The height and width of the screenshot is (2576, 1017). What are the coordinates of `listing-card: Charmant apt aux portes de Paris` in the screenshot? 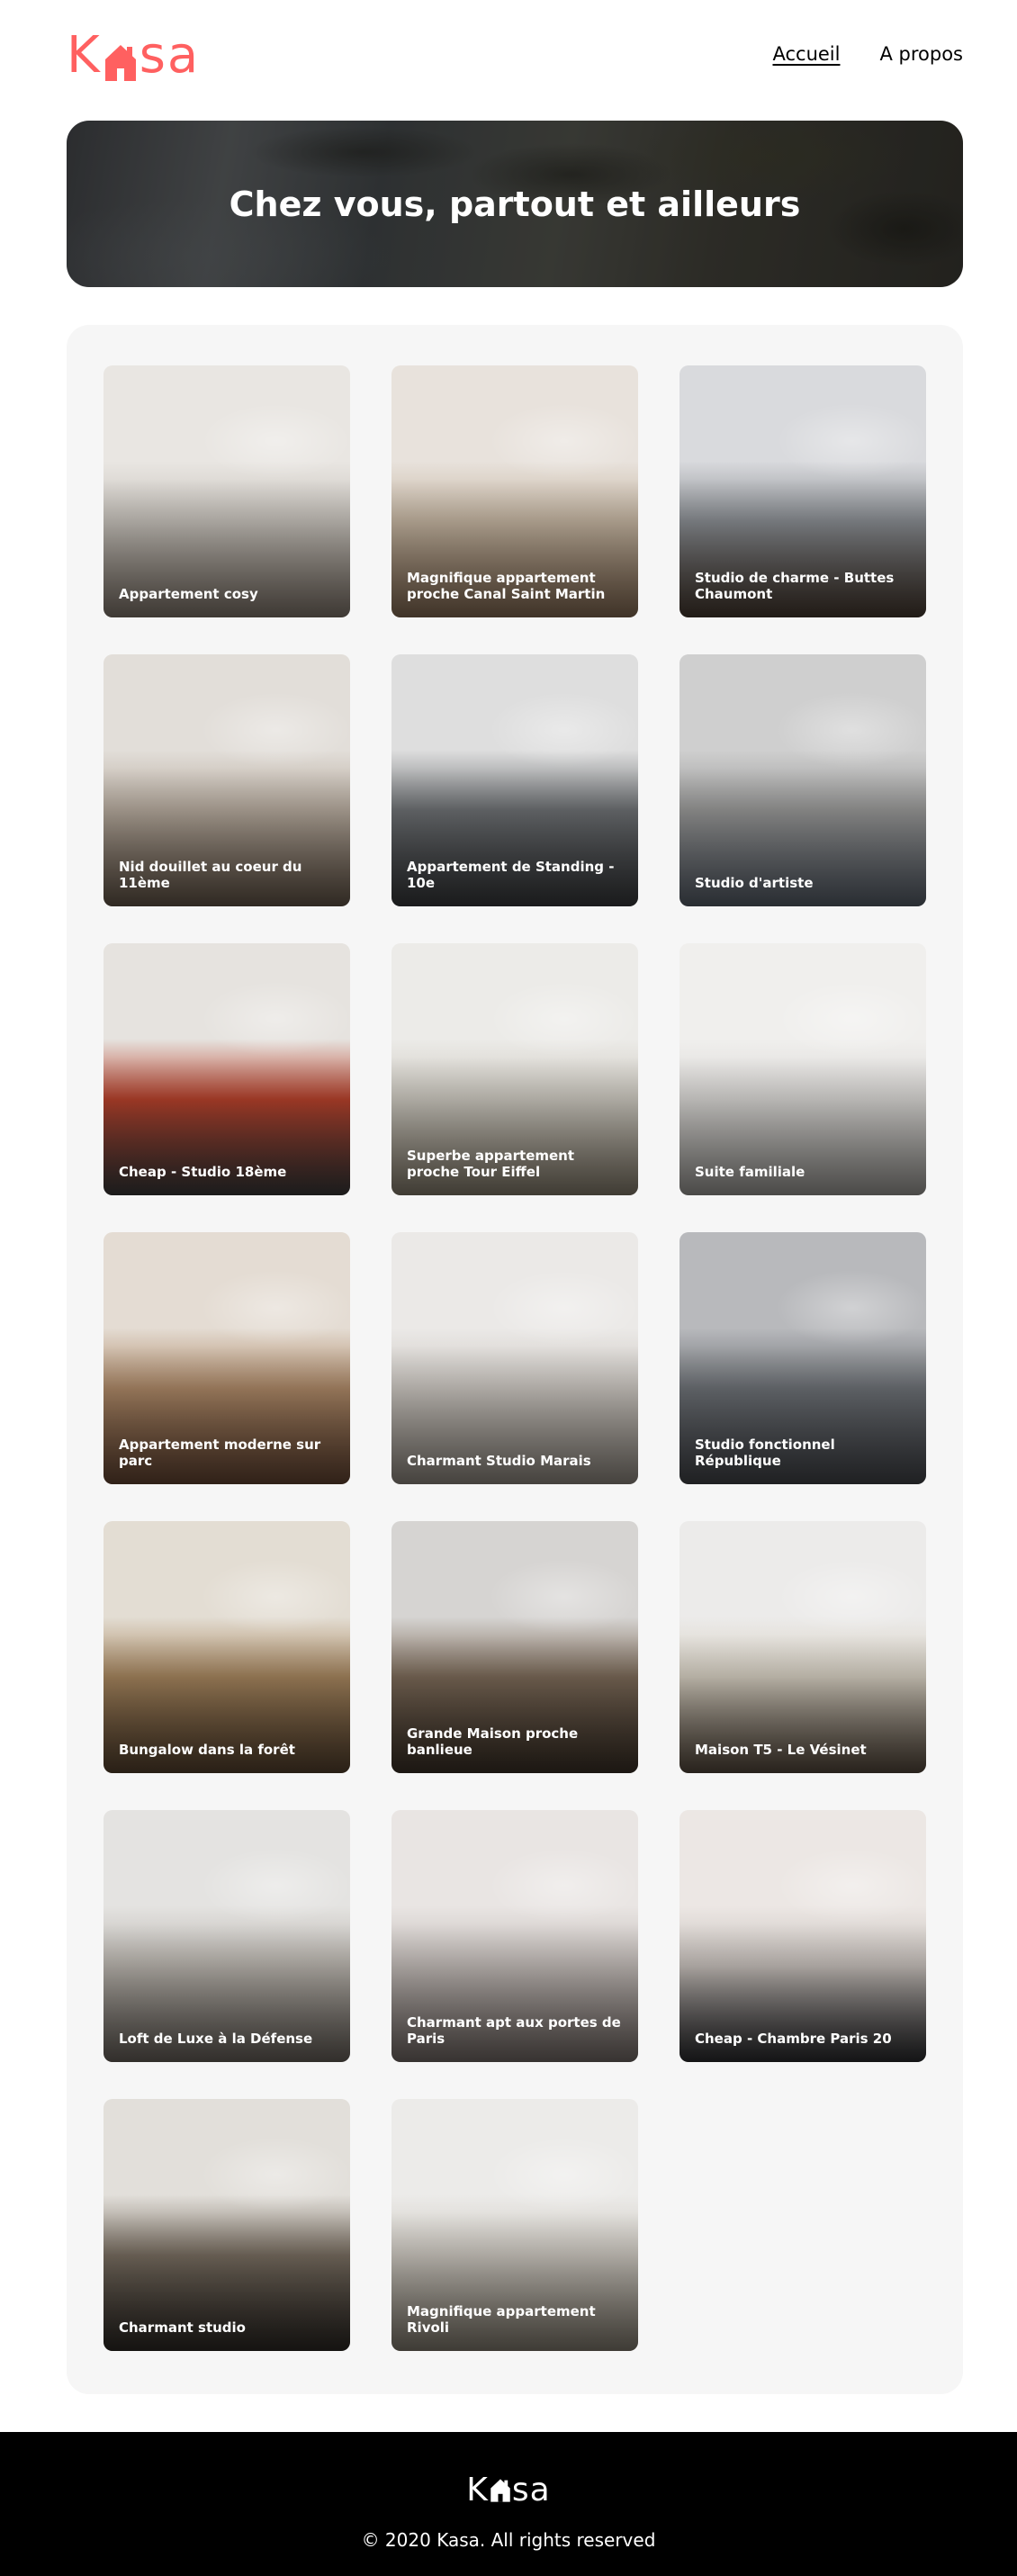 It's located at (515, 1936).